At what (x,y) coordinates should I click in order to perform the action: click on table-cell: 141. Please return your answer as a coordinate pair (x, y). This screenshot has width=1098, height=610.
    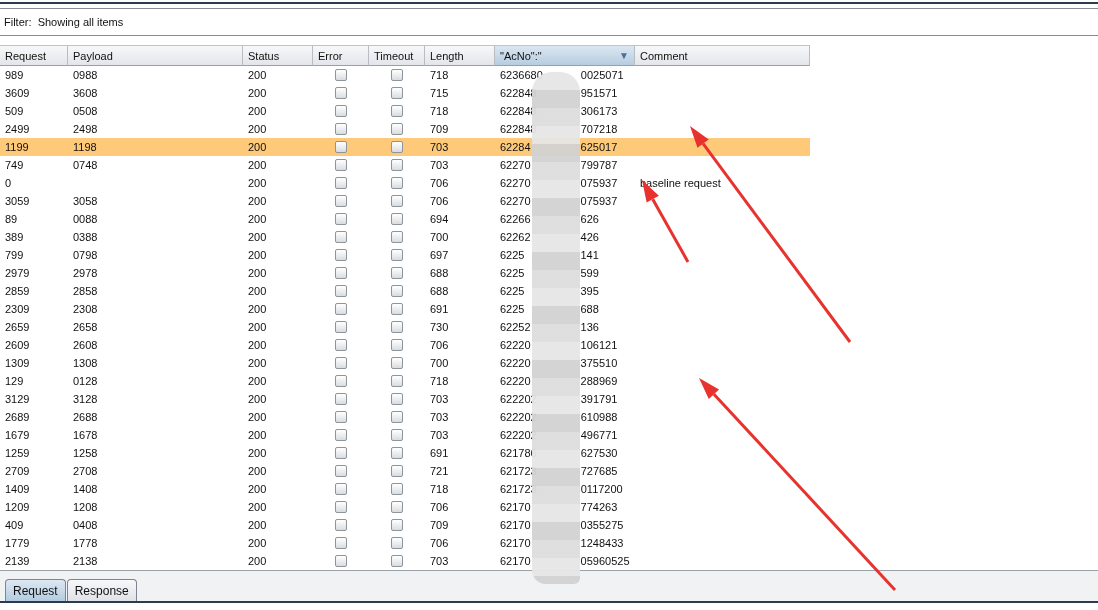
    Looking at the image, I should click on (589, 255).